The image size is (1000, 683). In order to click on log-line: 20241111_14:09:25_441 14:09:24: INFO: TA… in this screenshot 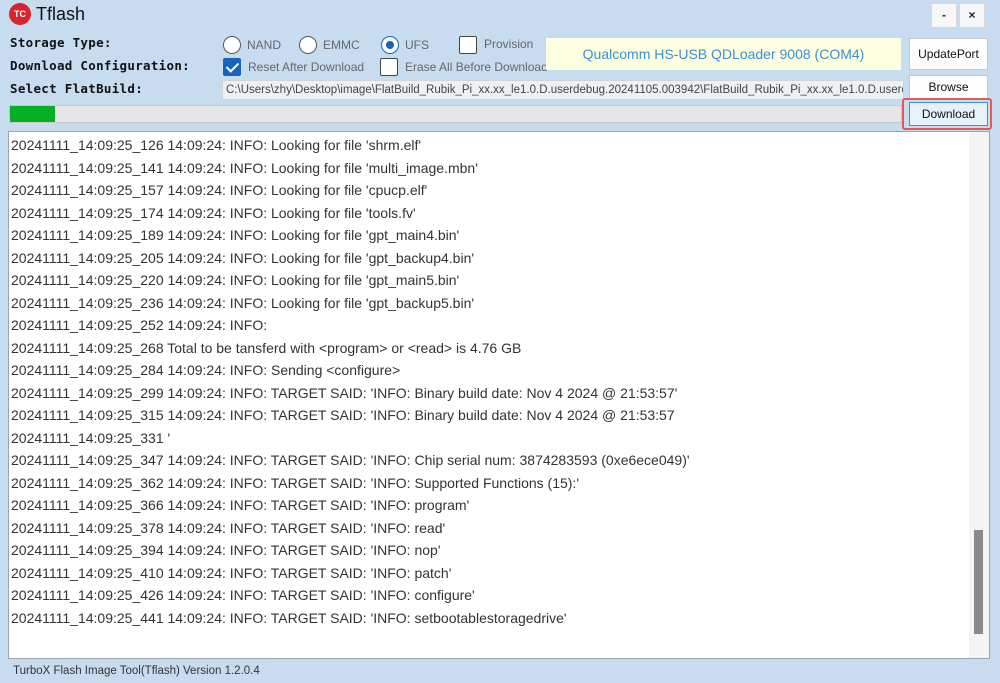, I will do `click(289, 617)`.